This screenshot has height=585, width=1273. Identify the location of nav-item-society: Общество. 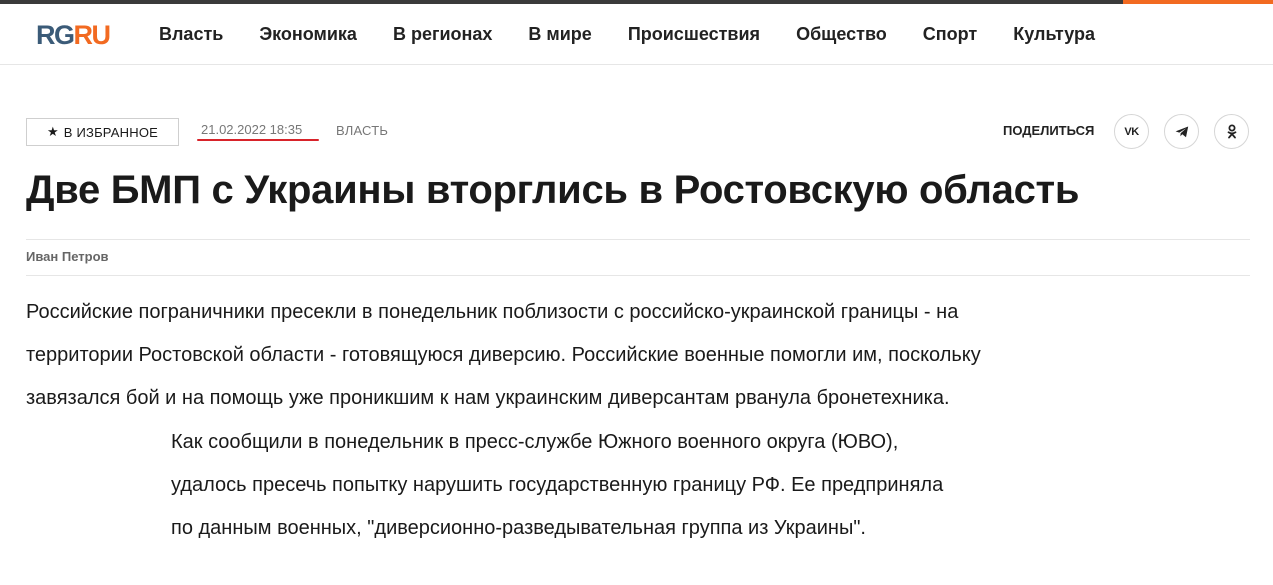
(841, 34).